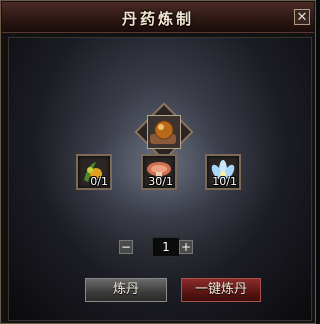 The image size is (320, 324). I want to click on material-count: 30/1, so click(160, 181).